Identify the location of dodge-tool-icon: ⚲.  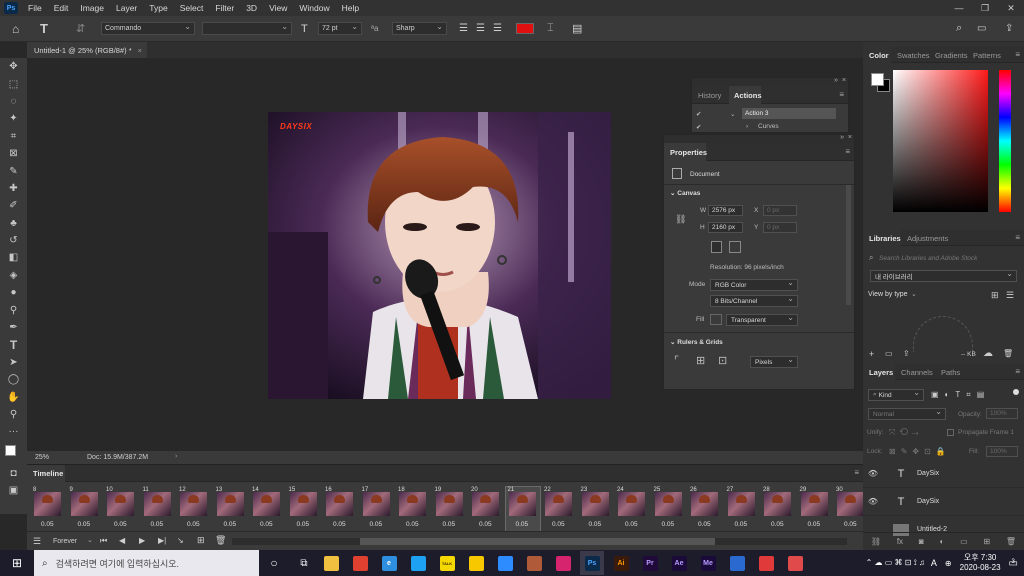
(13, 309).